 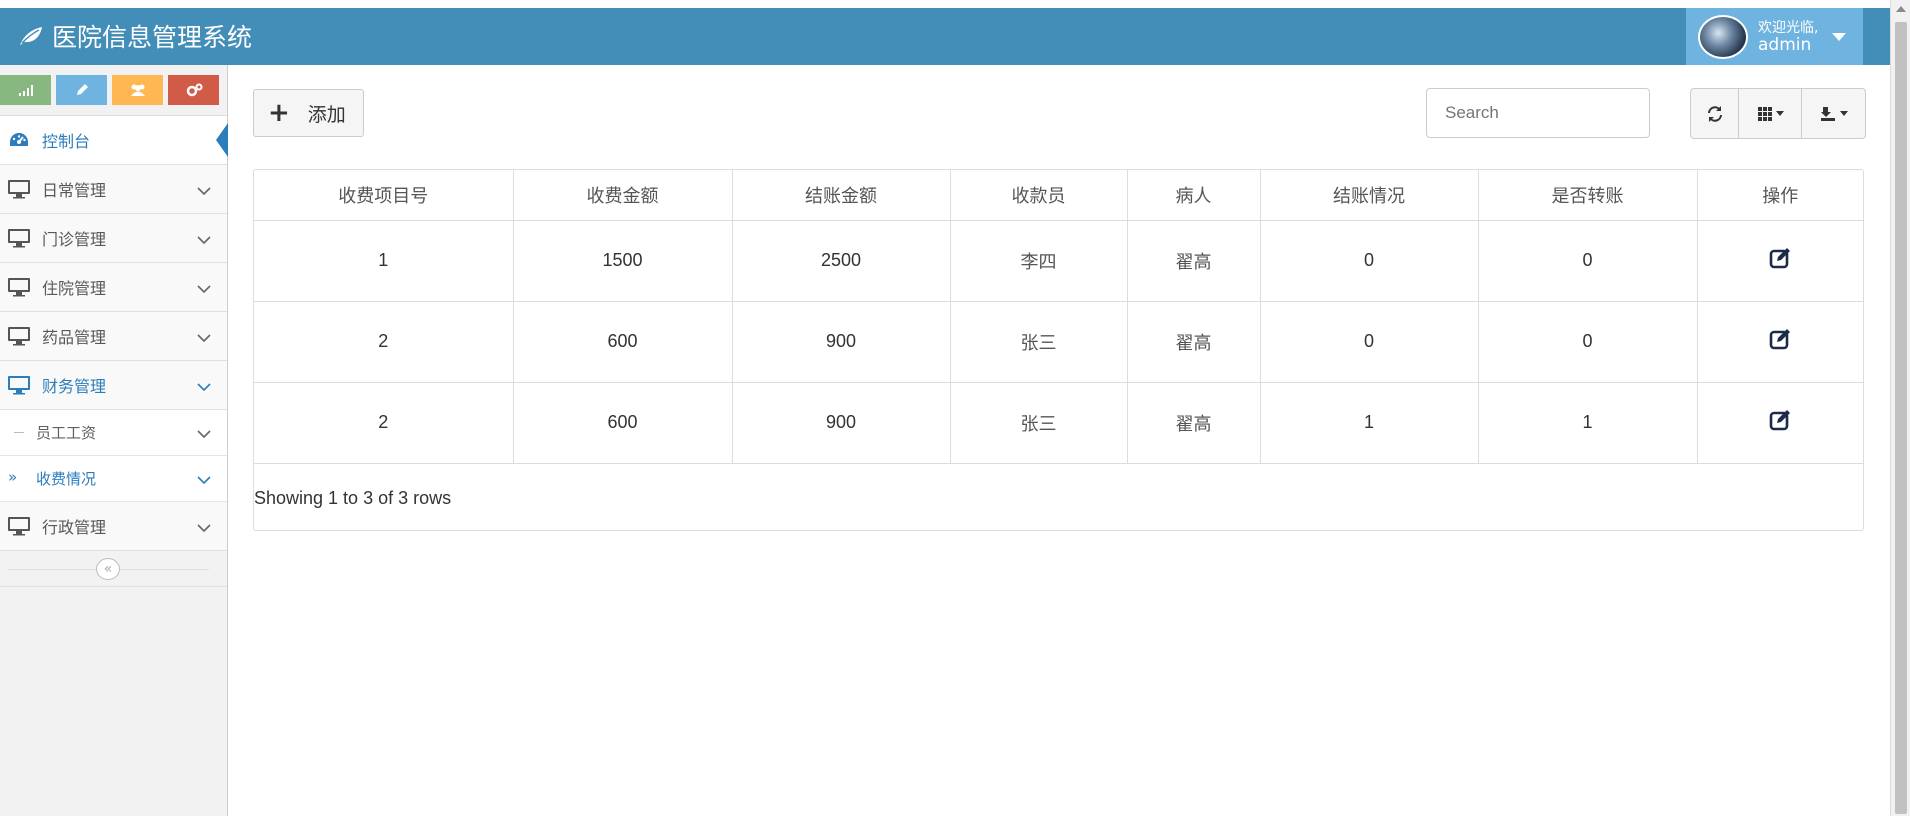 What do you see at coordinates (1194, 195) in the screenshot?
I see `column-header: 病人` at bounding box center [1194, 195].